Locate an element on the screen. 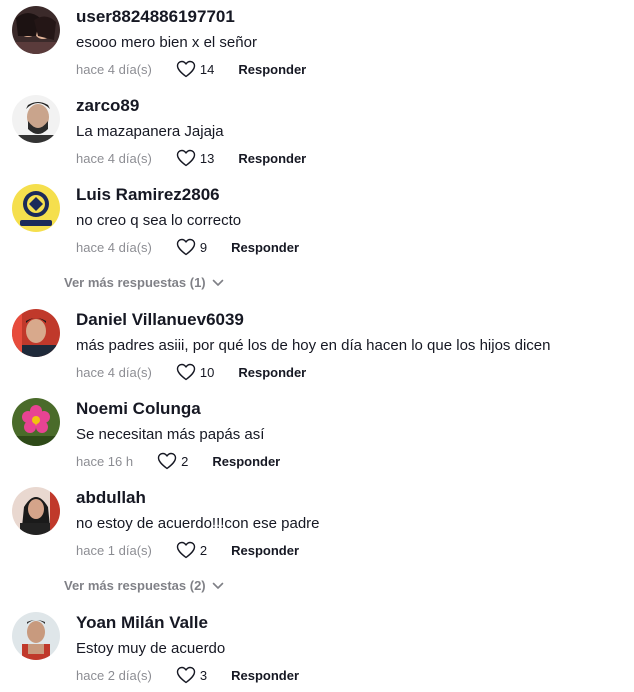 This screenshot has height=692, width=634. like-button: 9 is located at coordinates (191, 247).